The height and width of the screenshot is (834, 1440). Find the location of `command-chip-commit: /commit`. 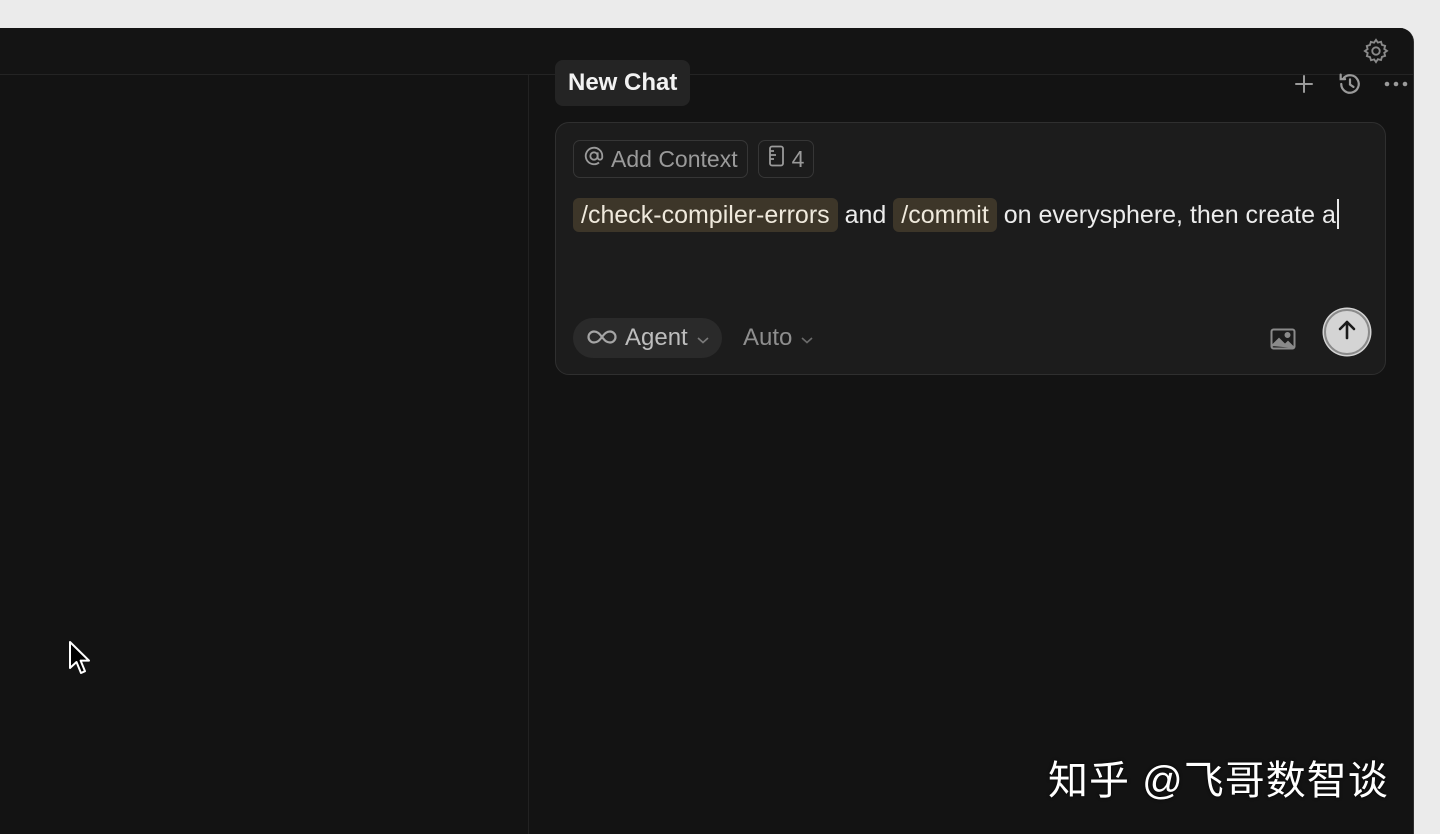

command-chip-commit: /commit is located at coordinates (945, 215).